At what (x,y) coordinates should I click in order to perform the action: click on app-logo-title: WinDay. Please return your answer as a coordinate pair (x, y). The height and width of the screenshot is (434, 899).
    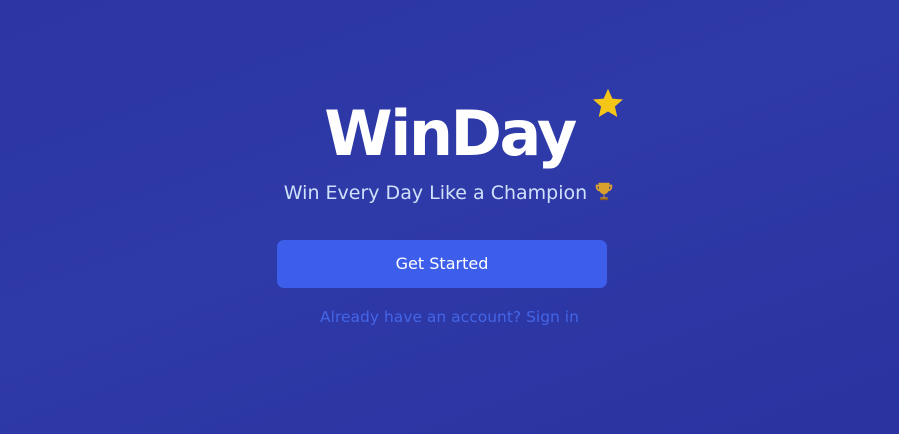
    Looking at the image, I should click on (450, 133).